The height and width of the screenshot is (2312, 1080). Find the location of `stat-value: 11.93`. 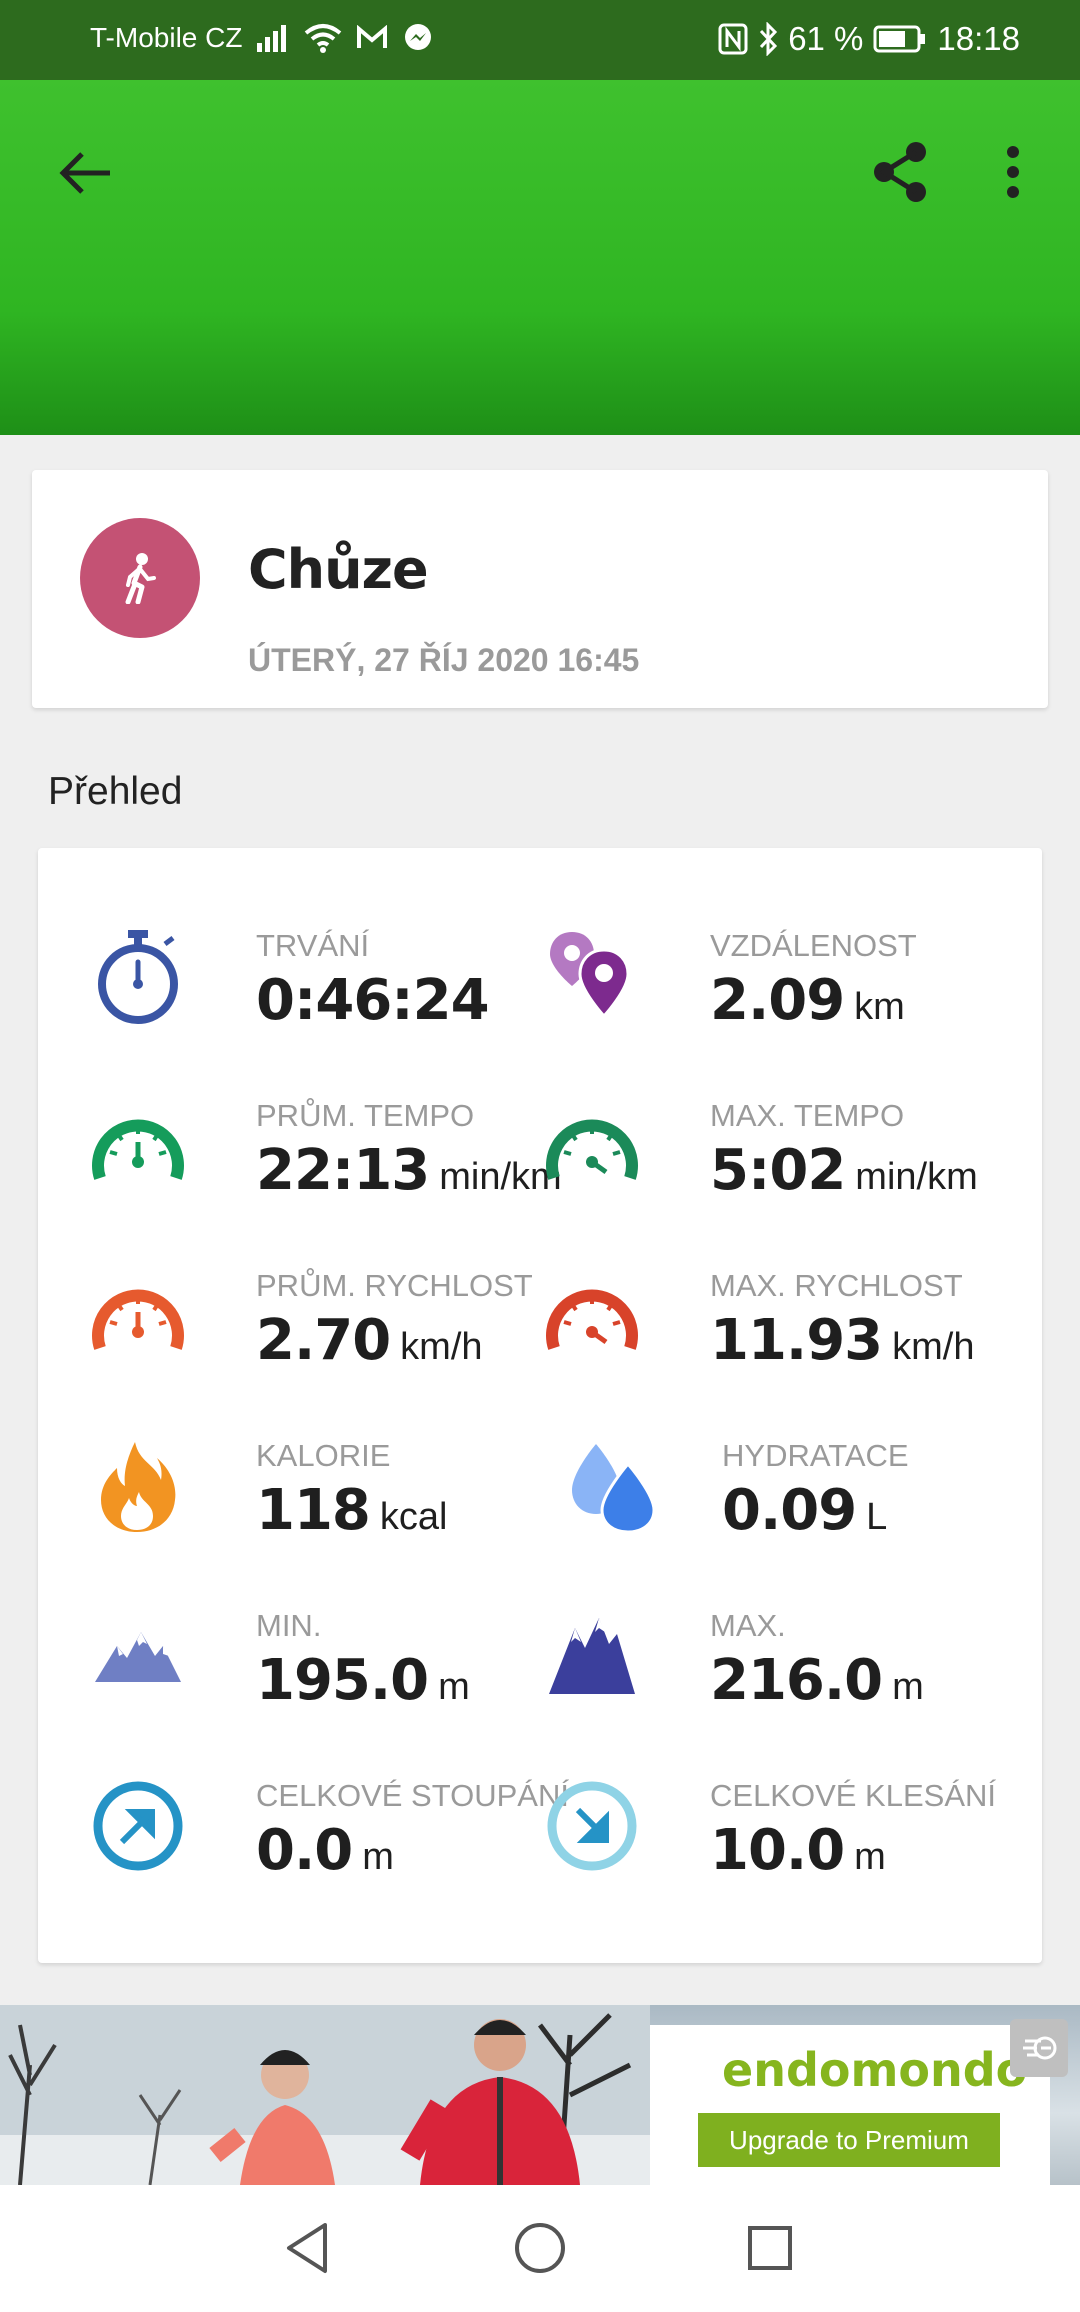

stat-value: 11.93 is located at coordinates (796, 1340).